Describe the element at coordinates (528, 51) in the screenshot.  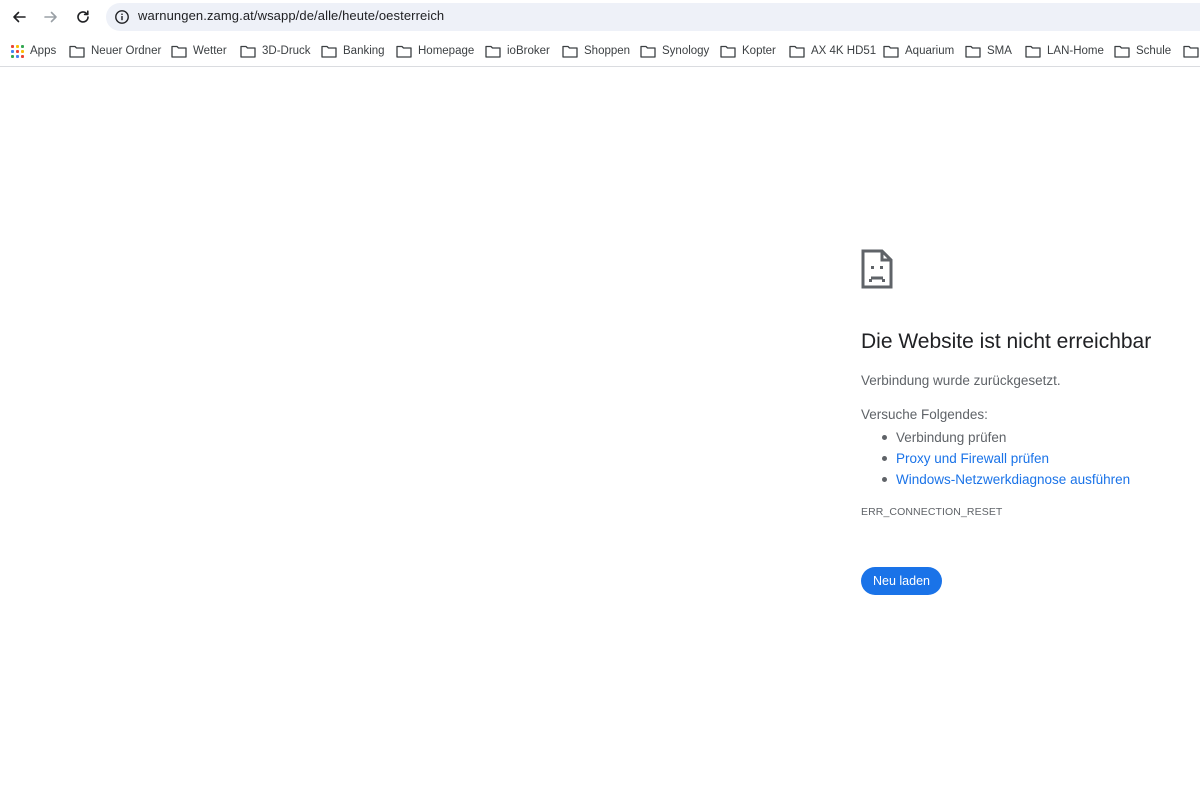
I see `bookmark-label: ioBroker` at that location.